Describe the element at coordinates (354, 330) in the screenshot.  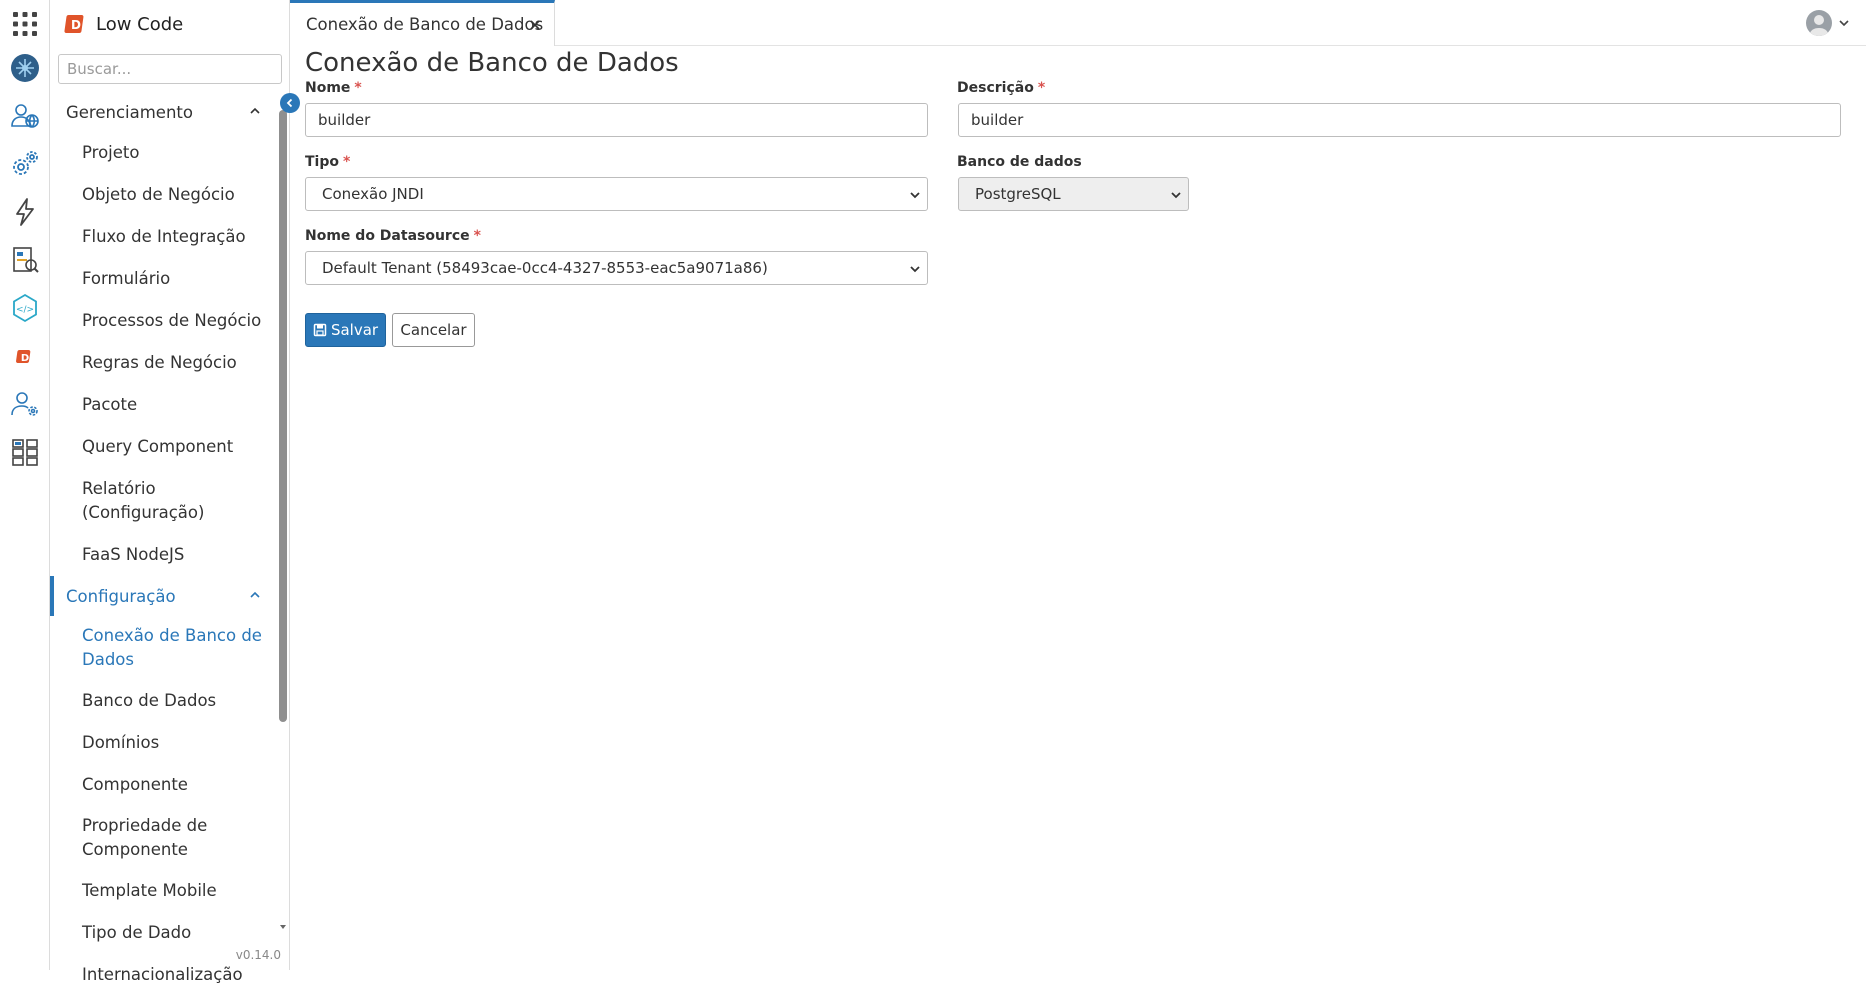
I see `save-button-label: Salvar` at that location.